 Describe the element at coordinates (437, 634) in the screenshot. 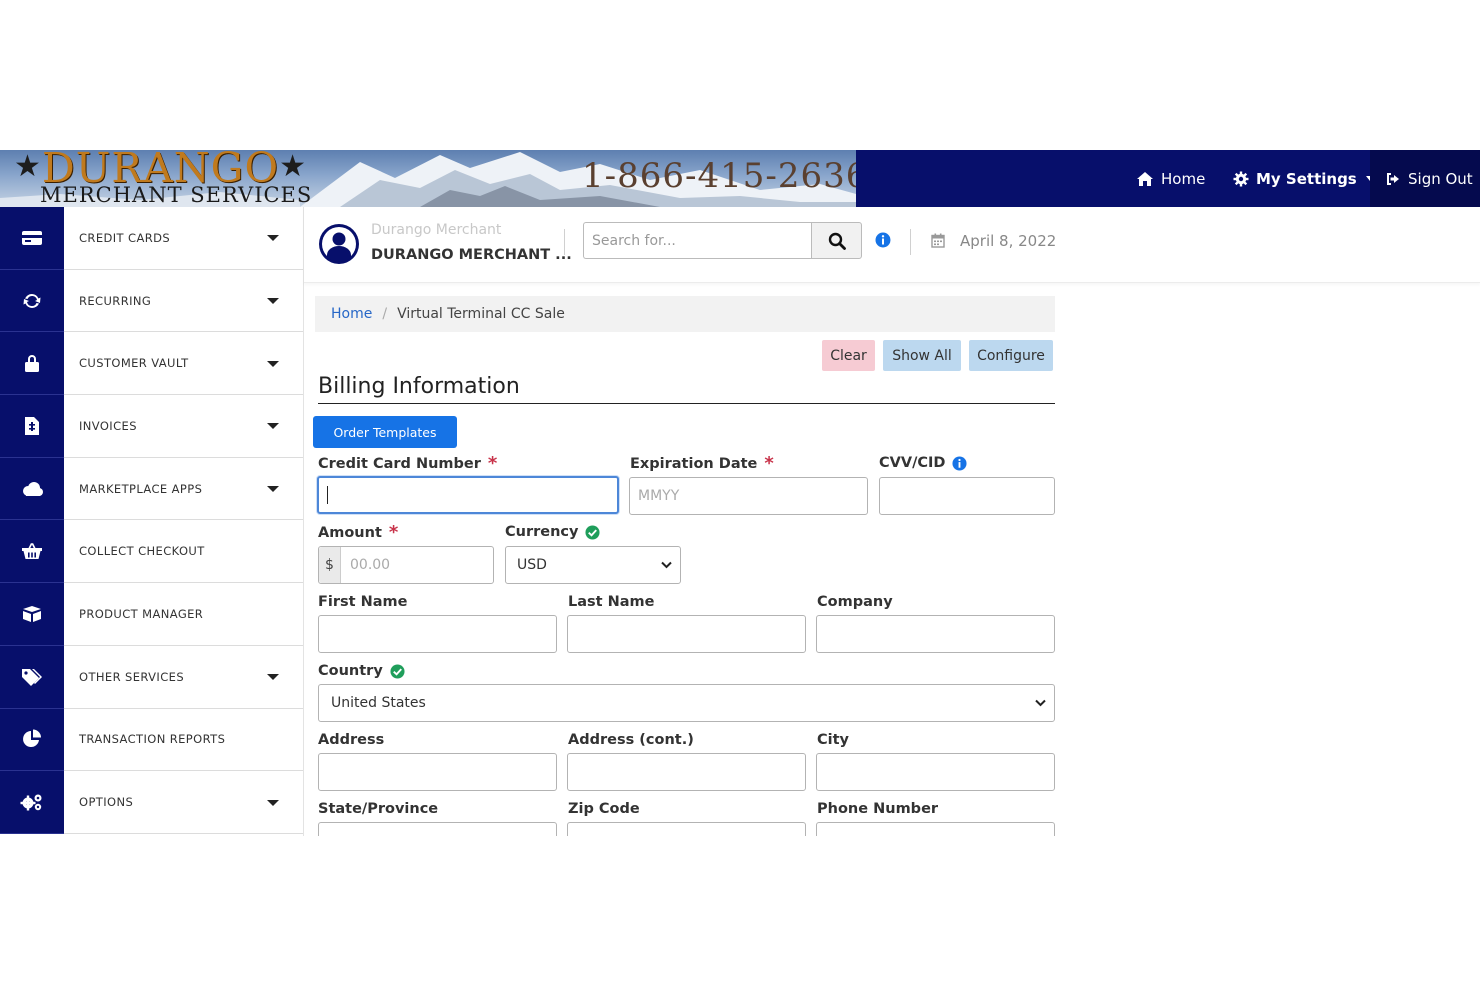

I see `first-name-input` at that location.